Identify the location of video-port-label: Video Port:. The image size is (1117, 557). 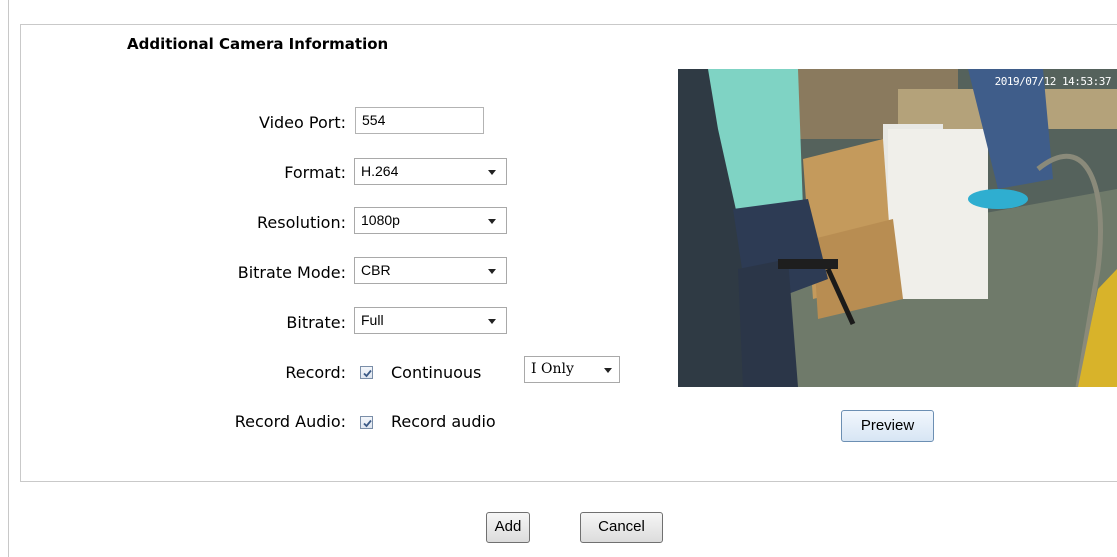
(302, 122).